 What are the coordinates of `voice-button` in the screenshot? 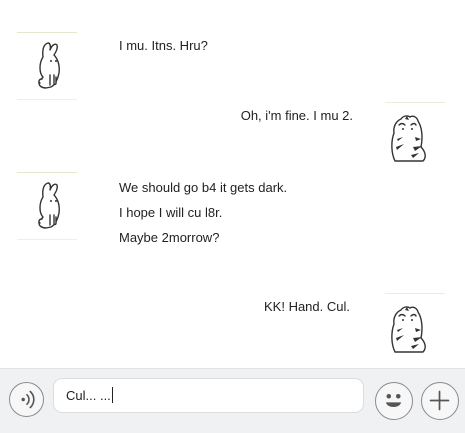 It's located at (26, 399).